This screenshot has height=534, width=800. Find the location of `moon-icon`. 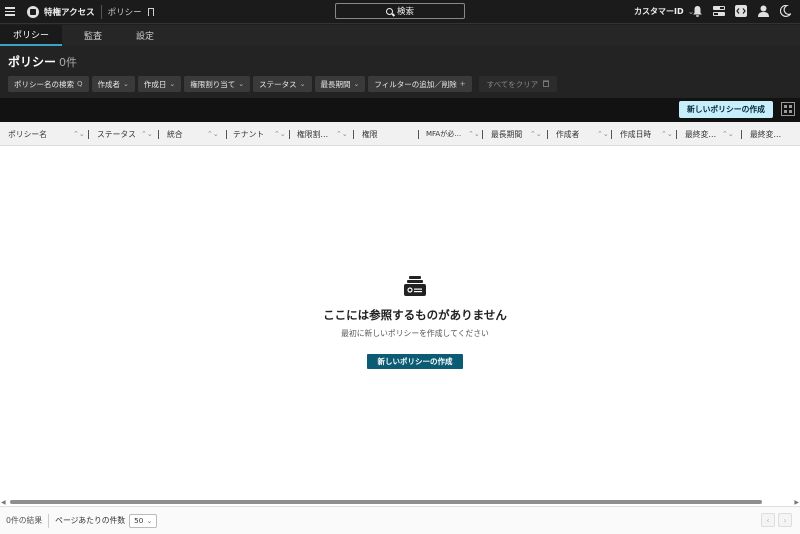

moon-icon is located at coordinates (785, 11).